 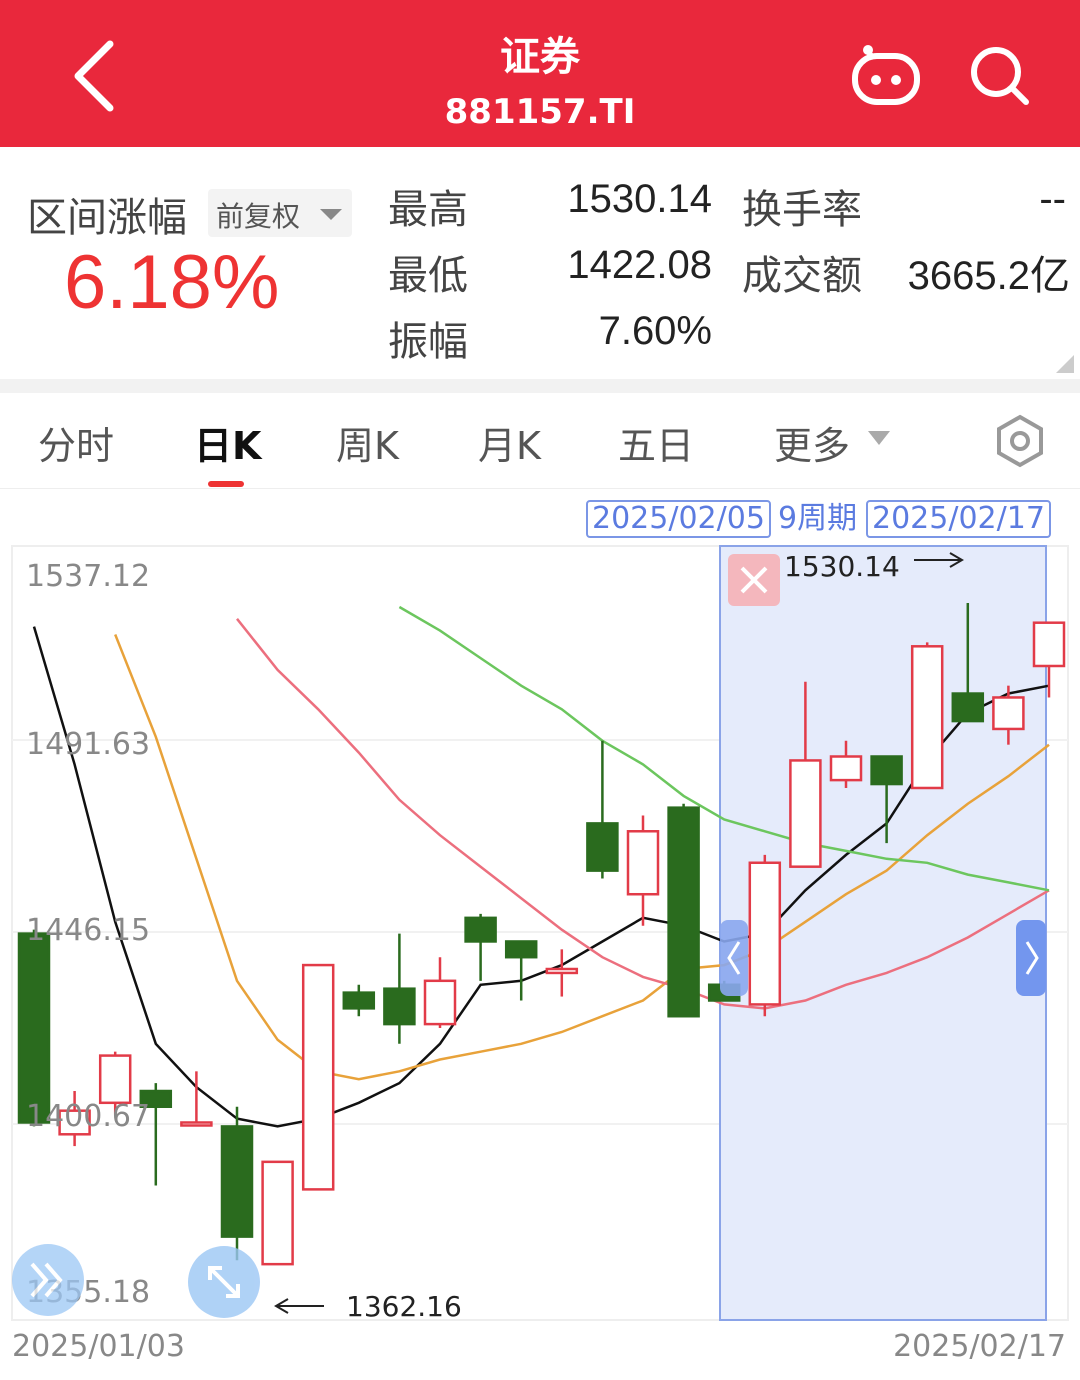 What do you see at coordinates (98, 1346) in the screenshot?
I see `x-start-label: 2025/01/03` at bounding box center [98, 1346].